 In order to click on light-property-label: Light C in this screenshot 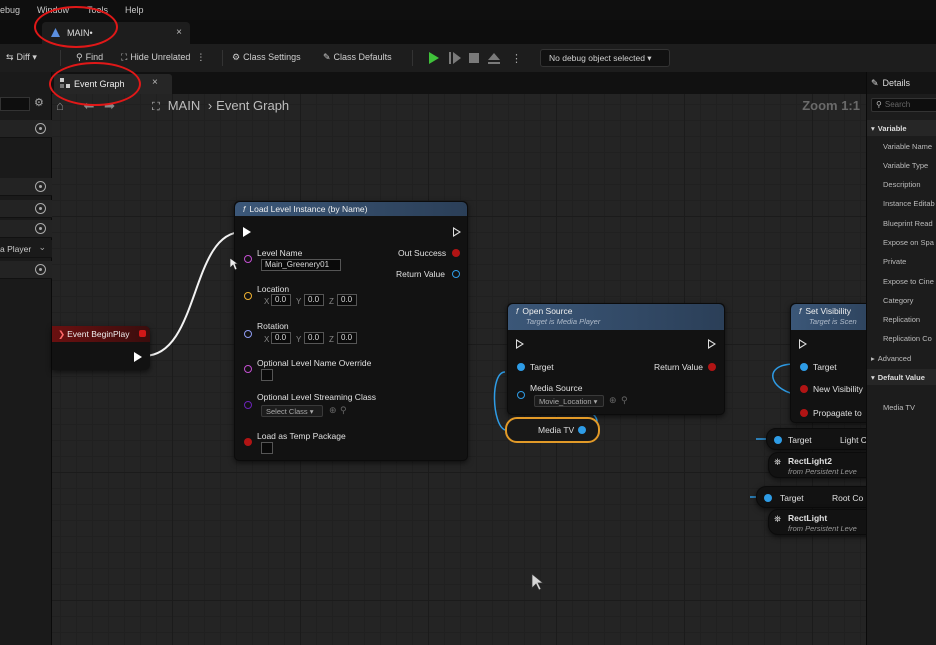, I will do `click(853, 440)`.